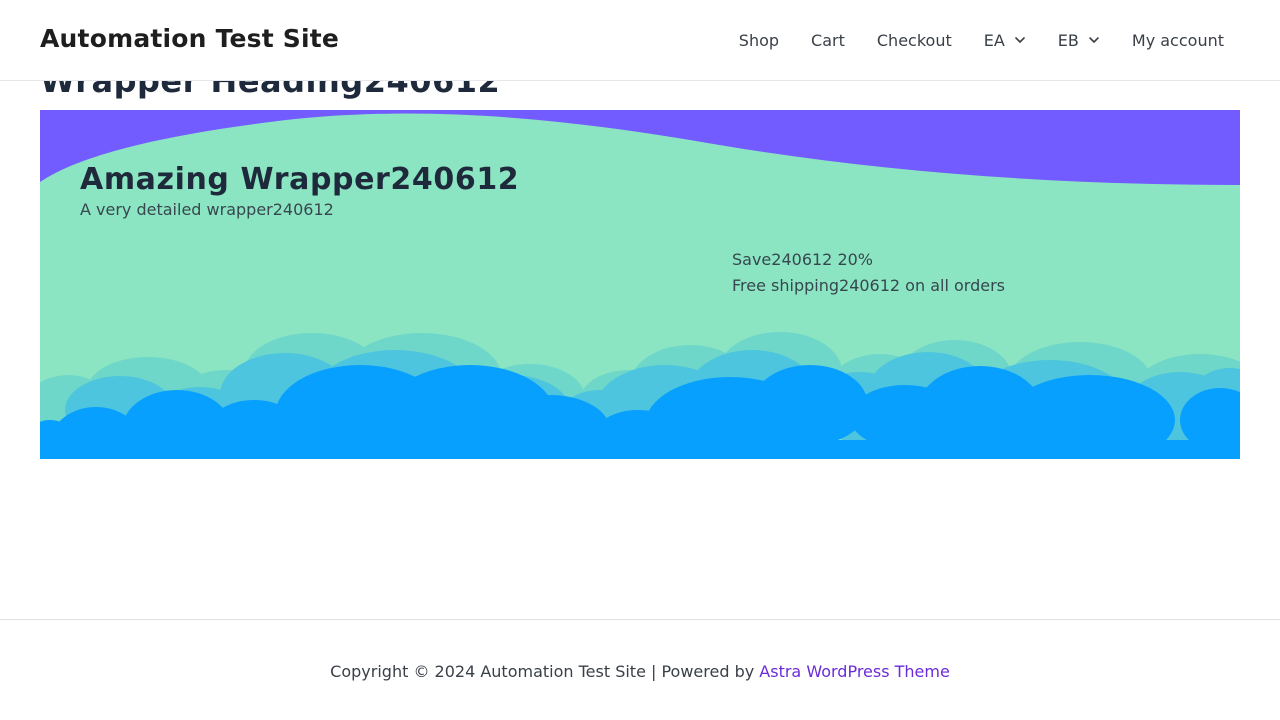 The image size is (1280, 720). Describe the element at coordinates (994, 40) in the screenshot. I see `nav-item-ea-label: EA` at that location.